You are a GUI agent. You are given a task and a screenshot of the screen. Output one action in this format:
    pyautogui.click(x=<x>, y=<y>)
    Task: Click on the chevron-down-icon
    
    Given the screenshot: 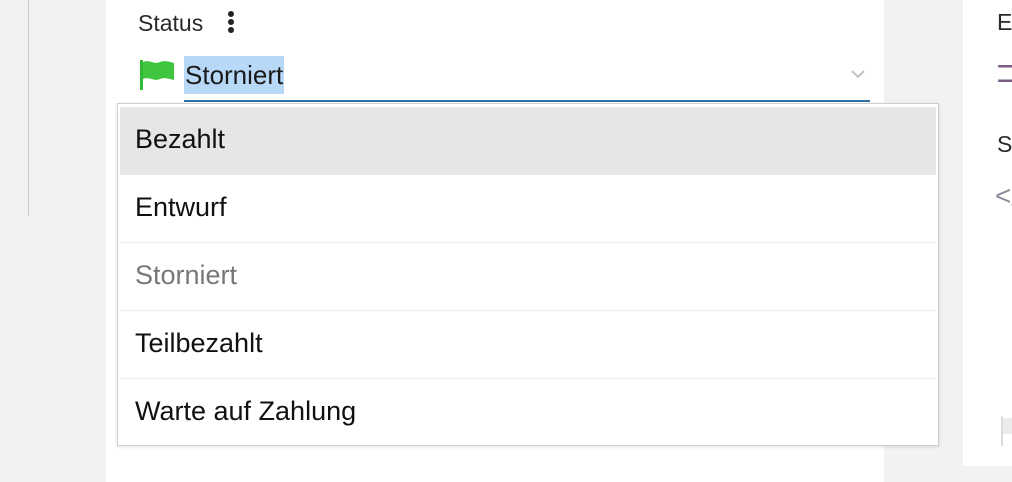 What is the action you would take?
    pyautogui.click(x=858, y=74)
    